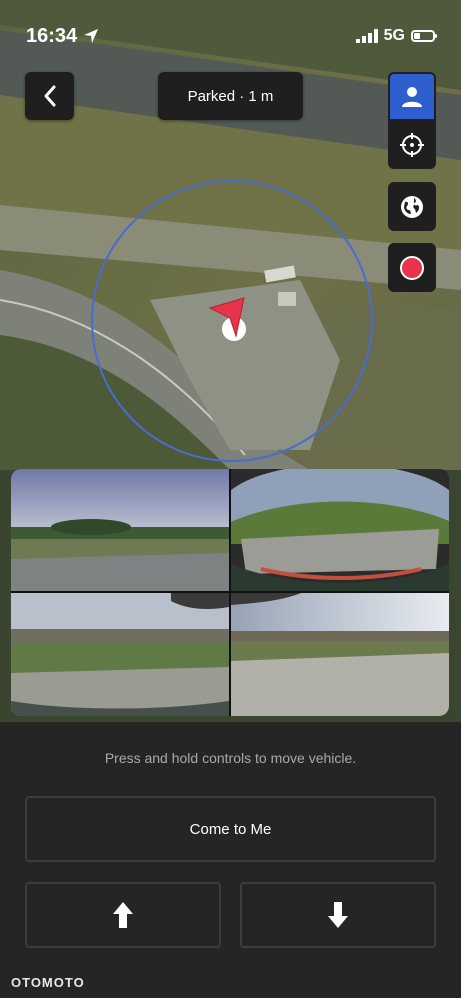 The image size is (461, 998). Describe the element at coordinates (91, 36) in the screenshot. I see `location-arrow-icon` at that location.